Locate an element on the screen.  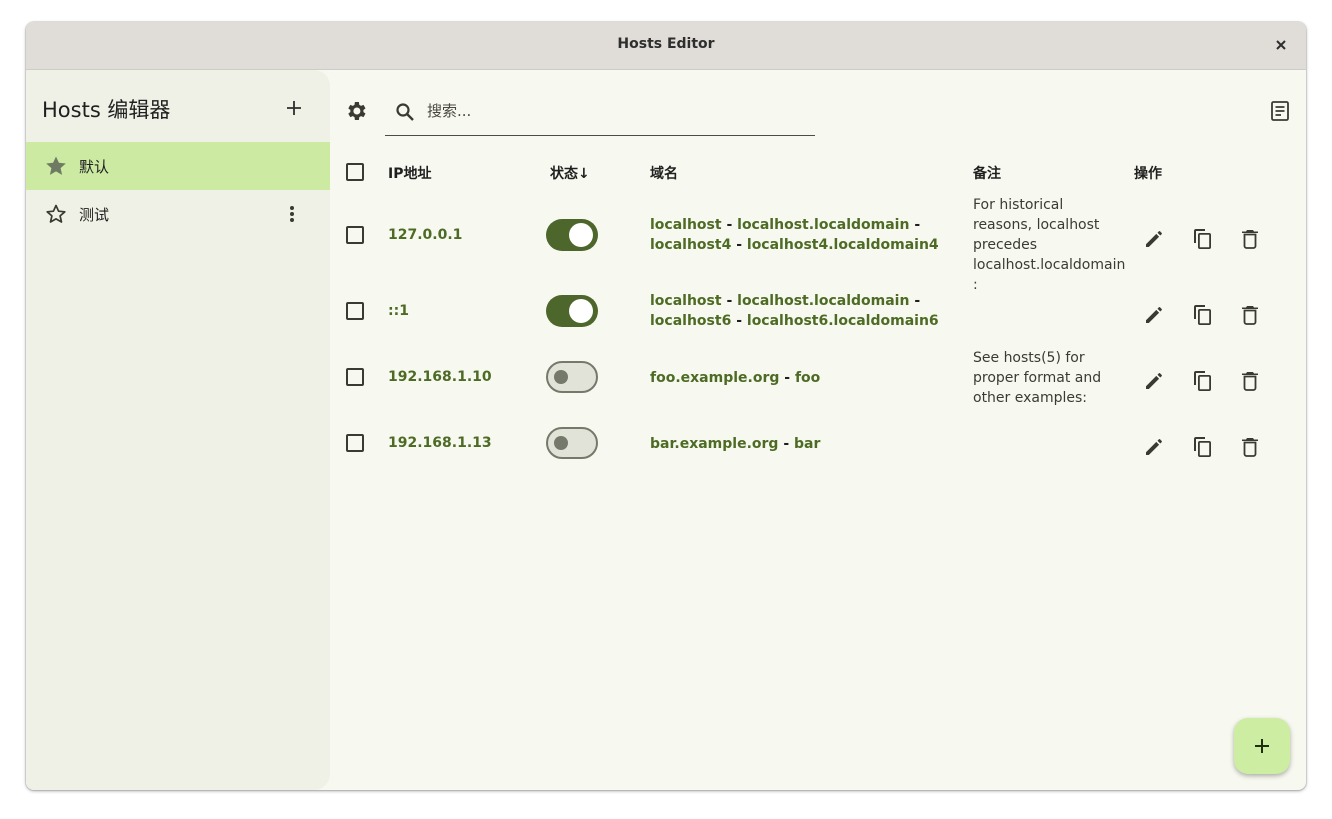
column-header-status-label: 状态 is located at coordinates (564, 174).